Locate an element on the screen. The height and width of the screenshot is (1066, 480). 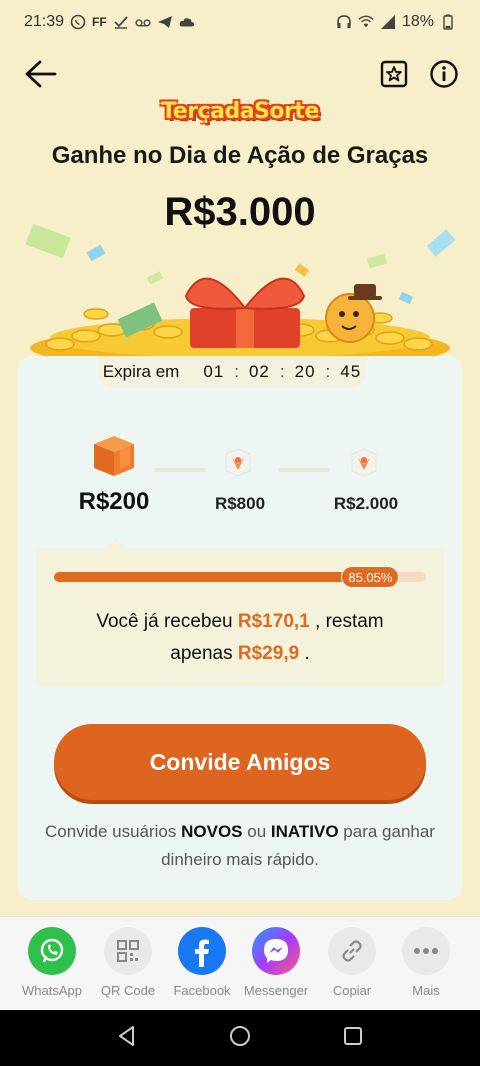
share-label: Copiar is located at coordinates (352, 990).